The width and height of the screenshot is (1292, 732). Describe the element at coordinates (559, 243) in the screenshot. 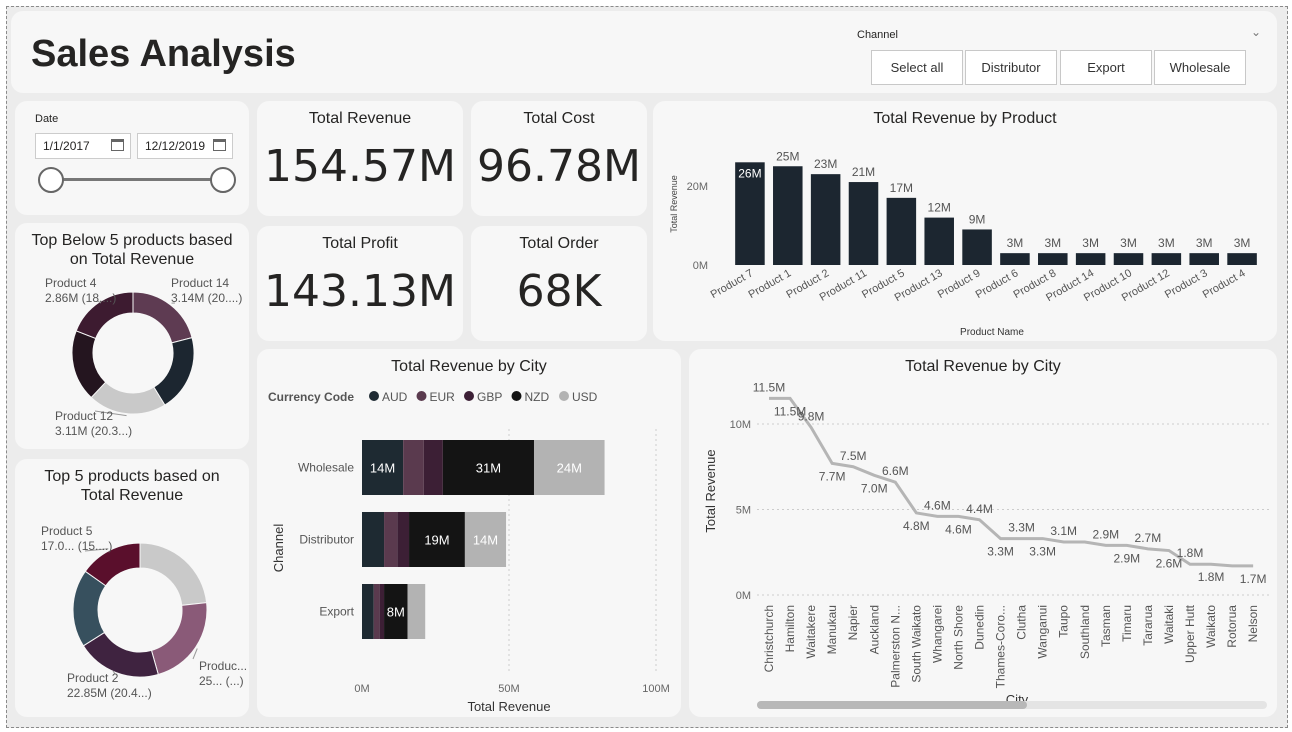

I see `kpi-label: Total Order` at that location.